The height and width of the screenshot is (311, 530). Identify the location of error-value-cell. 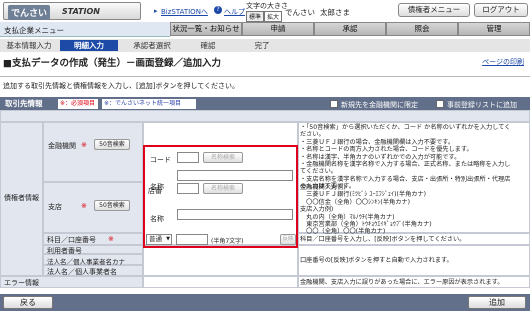
(220, 282).